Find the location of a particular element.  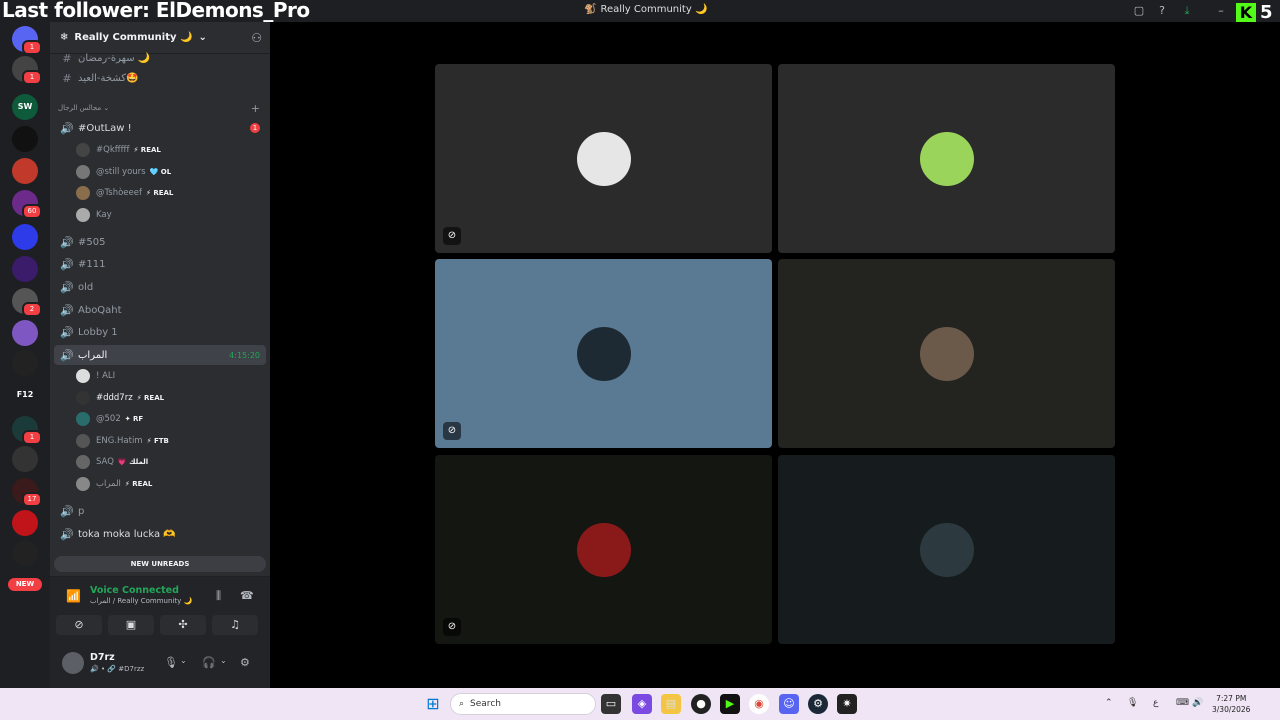

guild-server-5: 60 is located at coordinates (27, 204).